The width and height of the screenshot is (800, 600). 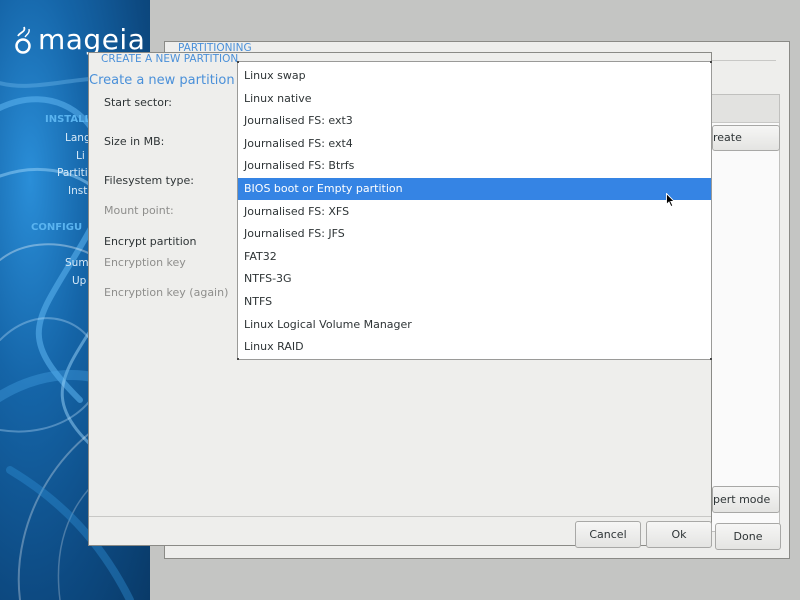 What do you see at coordinates (474, 257) in the screenshot?
I see `dropdown-option-fat32: FAT32` at bounding box center [474, 257].